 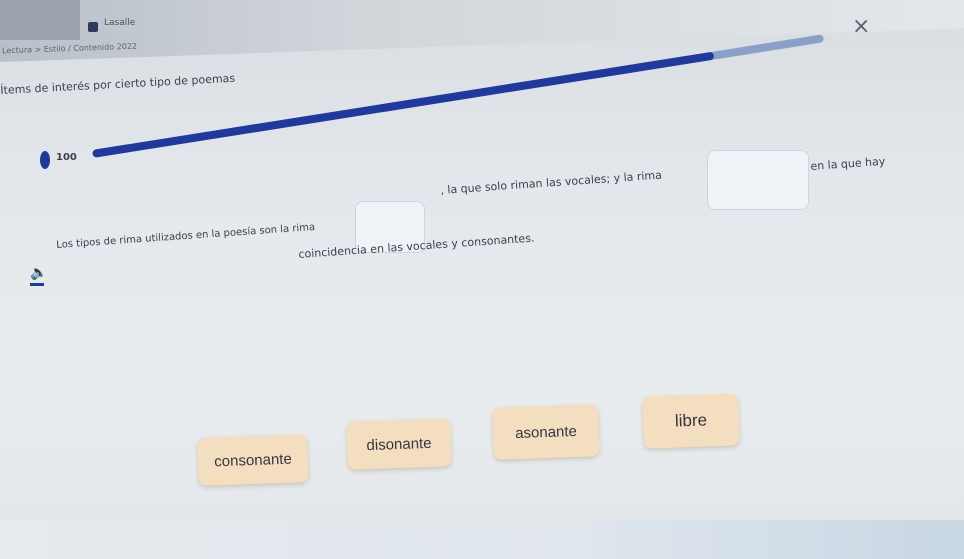 What do you see at coordinates (66, 157) in the screenshot?
I see `points-value: 100` at bounding box center [66, 157].